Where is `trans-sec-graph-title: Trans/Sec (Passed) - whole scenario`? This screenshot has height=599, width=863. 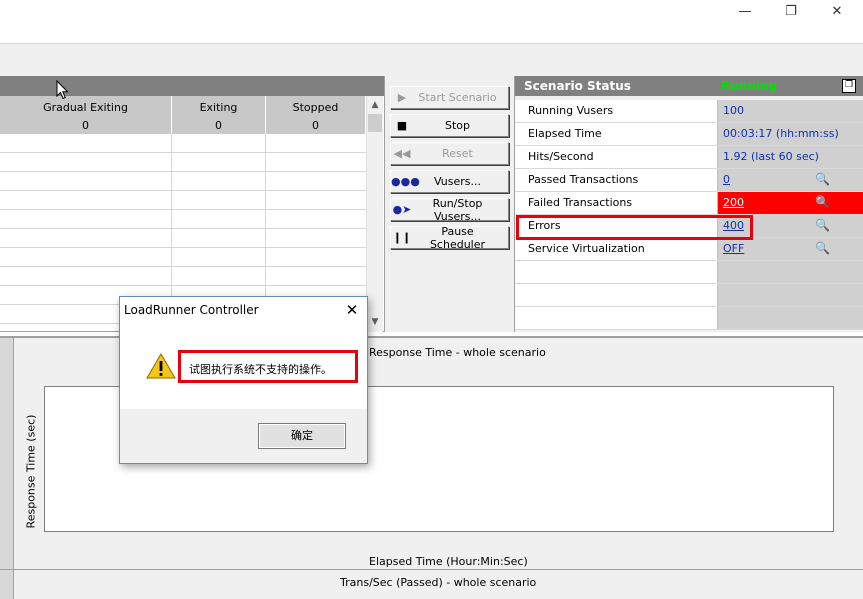
trans-sec-graph-title: Trans/Sec (Passed) - whole scenario is located at coordinates (438, 582).